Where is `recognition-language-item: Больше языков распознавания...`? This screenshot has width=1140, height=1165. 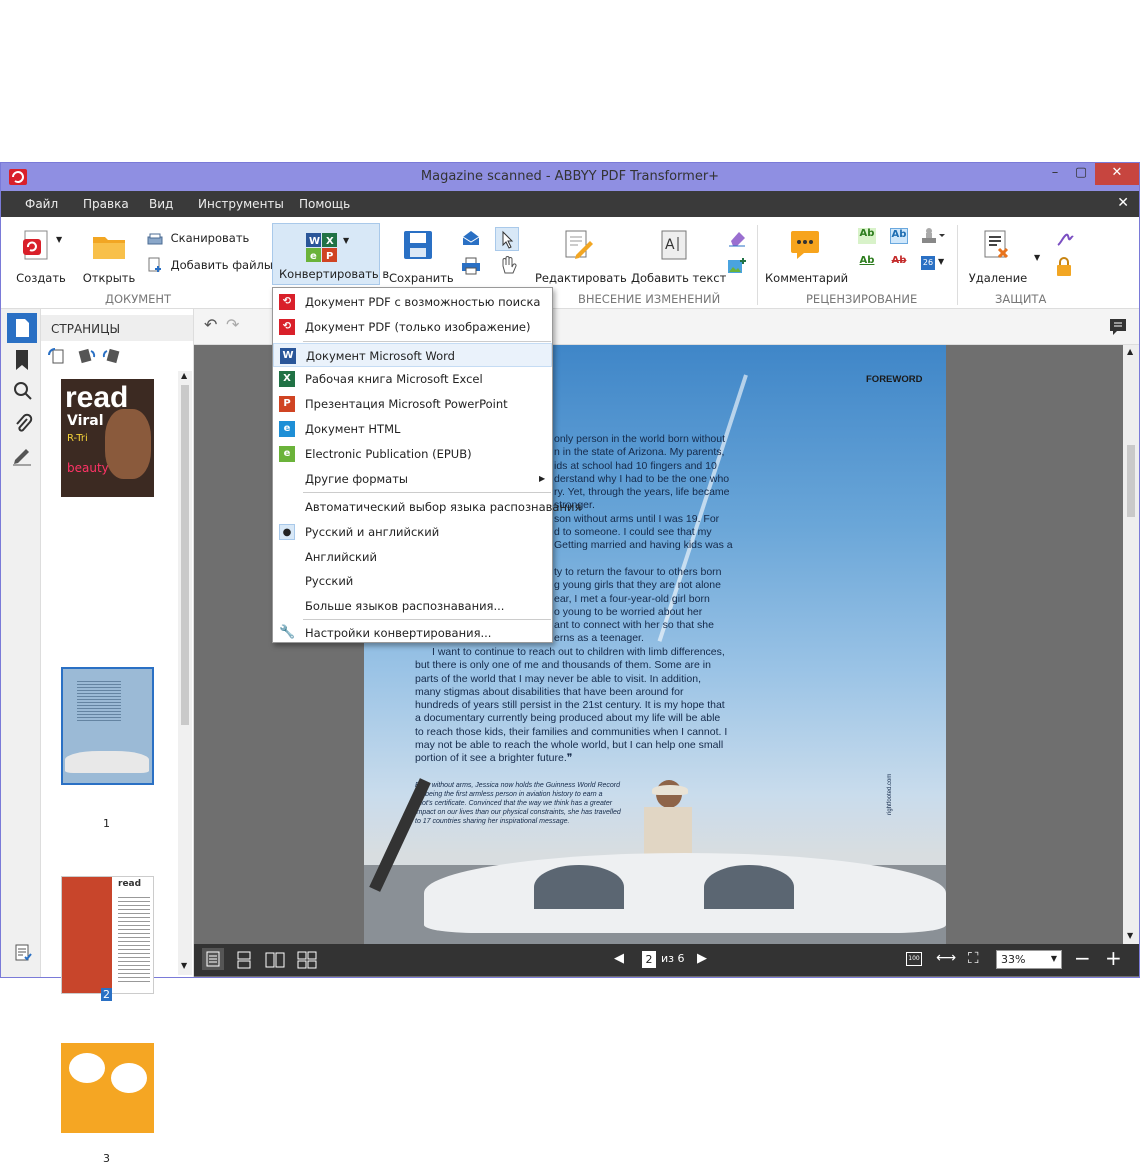 recognition-language-item: Больше языков распознавания... is located at coordinates (412, 606).